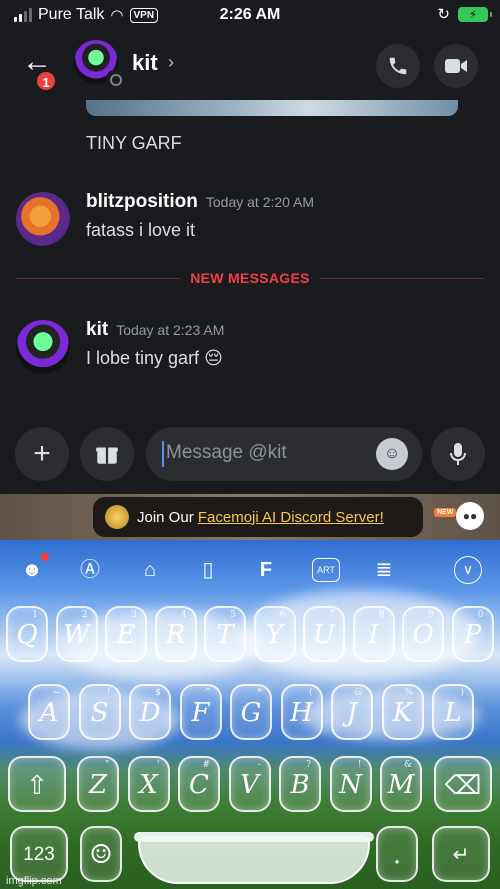 The width and height of the screenshot is (500, 889). Describe the element at coordinates (359, 765) in the screenshot. I see `key-hint: !` at that location.